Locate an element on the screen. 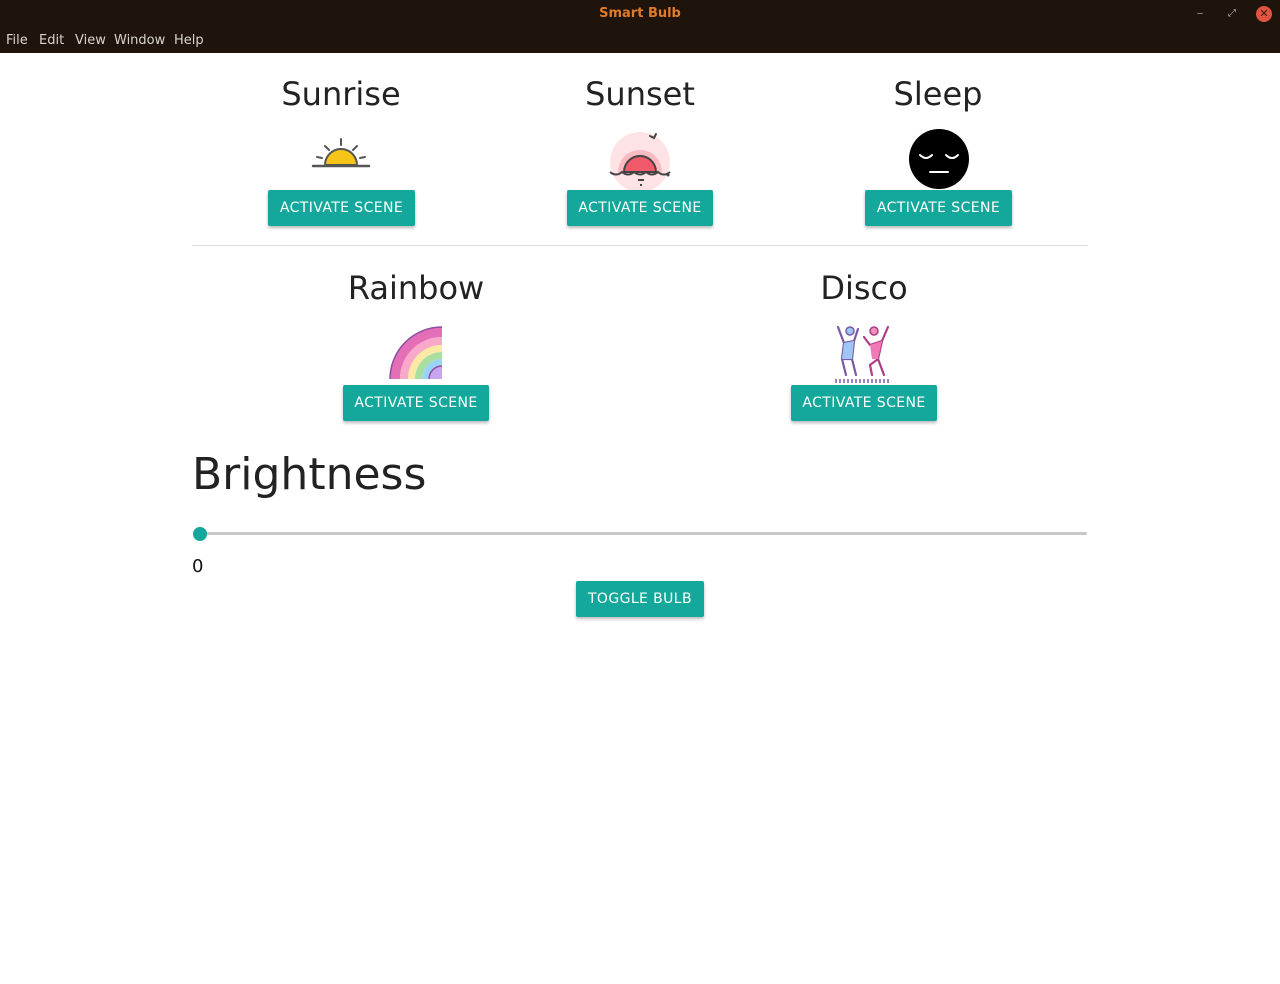 Image resolution: width=1280 pixels, height=984 pixels. rainbow-icon is located at coordinates (416, 353).